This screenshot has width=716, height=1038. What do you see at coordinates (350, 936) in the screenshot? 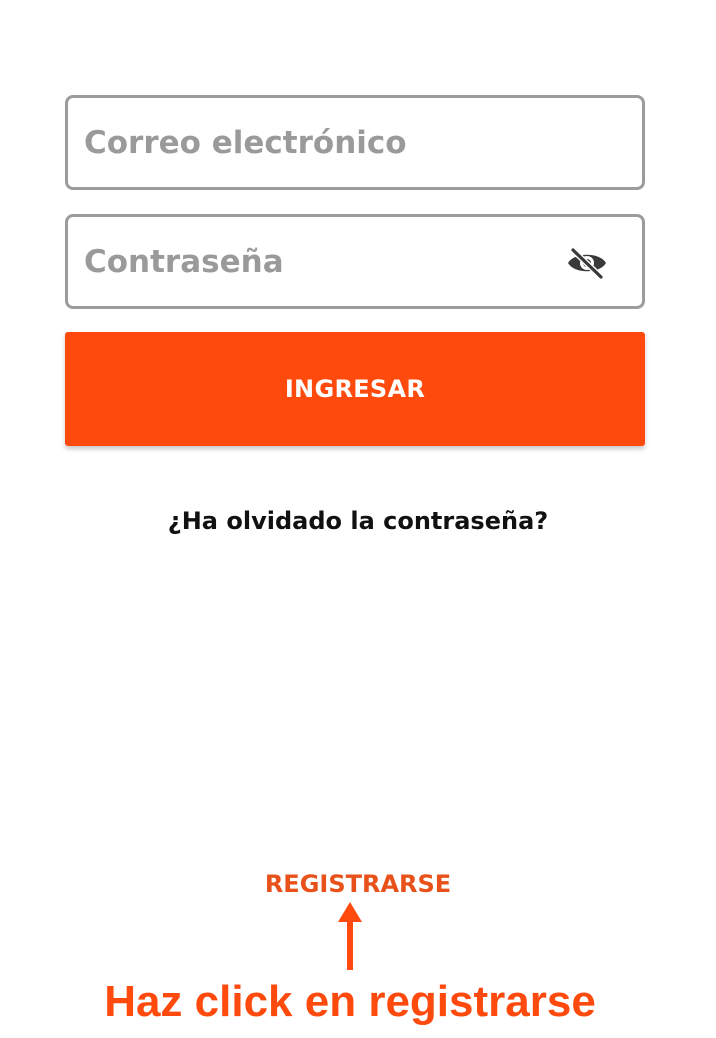
I see `up-arrow-icon` at bounding box center [350, 936].